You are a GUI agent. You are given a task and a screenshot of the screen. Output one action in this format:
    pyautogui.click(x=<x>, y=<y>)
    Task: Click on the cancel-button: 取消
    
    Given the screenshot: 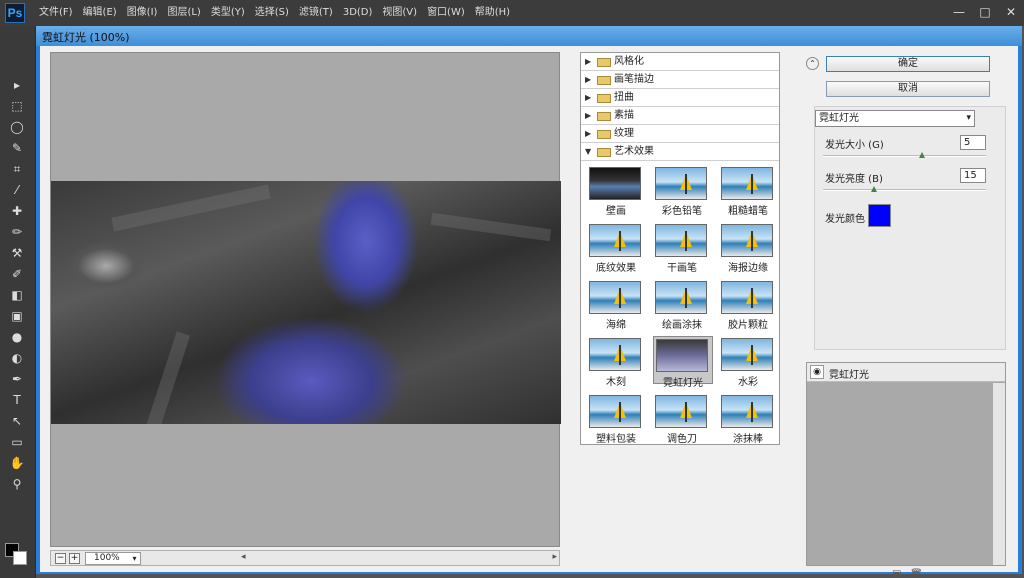 What is the action you would take?
    pyautogui.click(x=908, y=89)
    